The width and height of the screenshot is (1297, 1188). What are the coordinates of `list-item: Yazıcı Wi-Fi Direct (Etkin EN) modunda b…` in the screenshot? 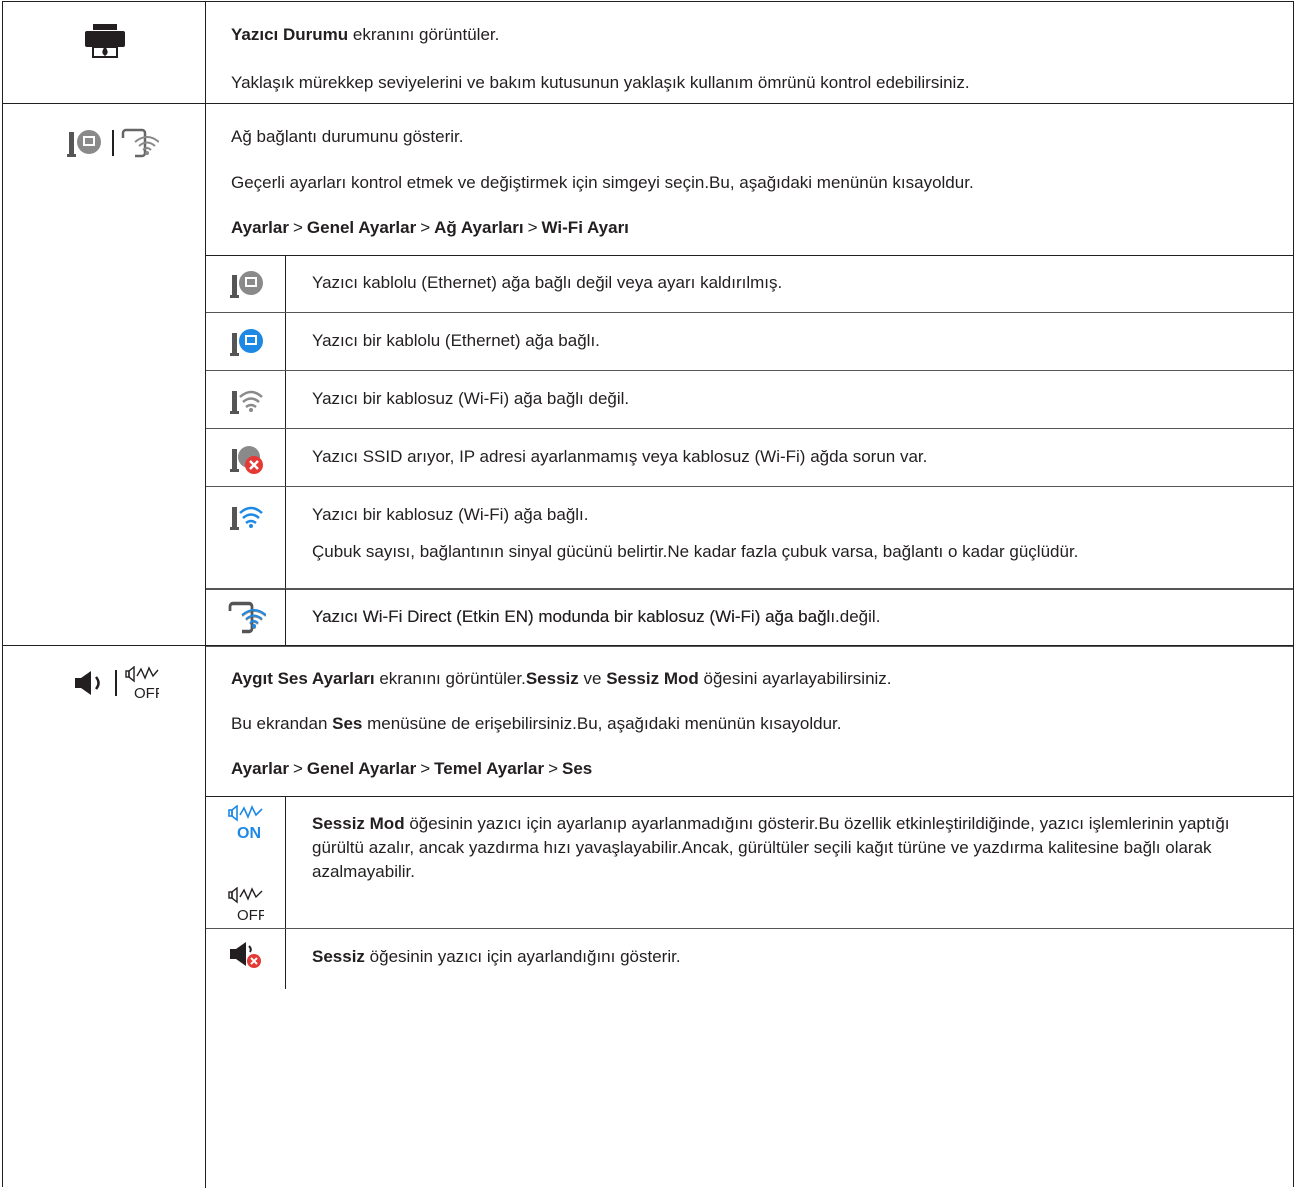 It's located at (749, 617).